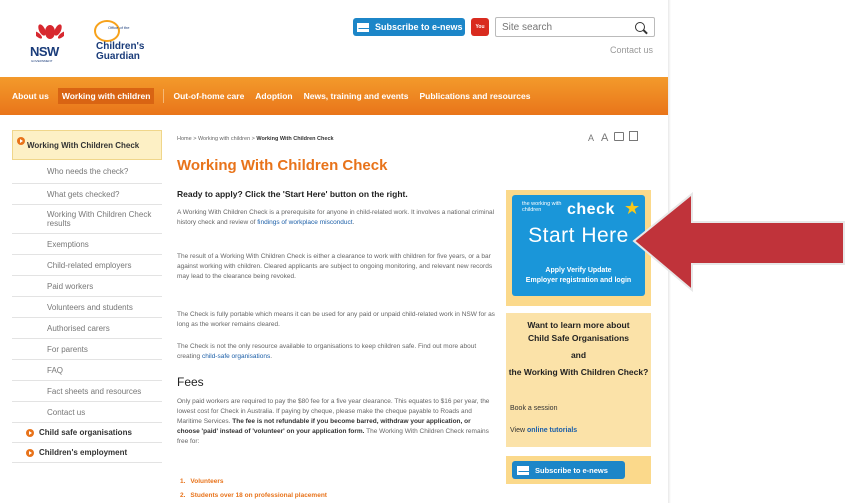 The width and height of the screenshot is (846, 503). I want to click on subscribe-enews-button-bottom: Subscribe to e-news, so click(568, 470).